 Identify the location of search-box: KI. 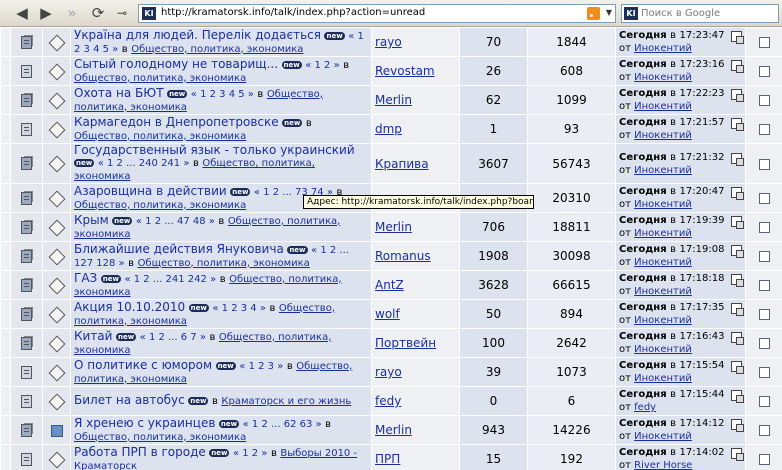
(700, 13).